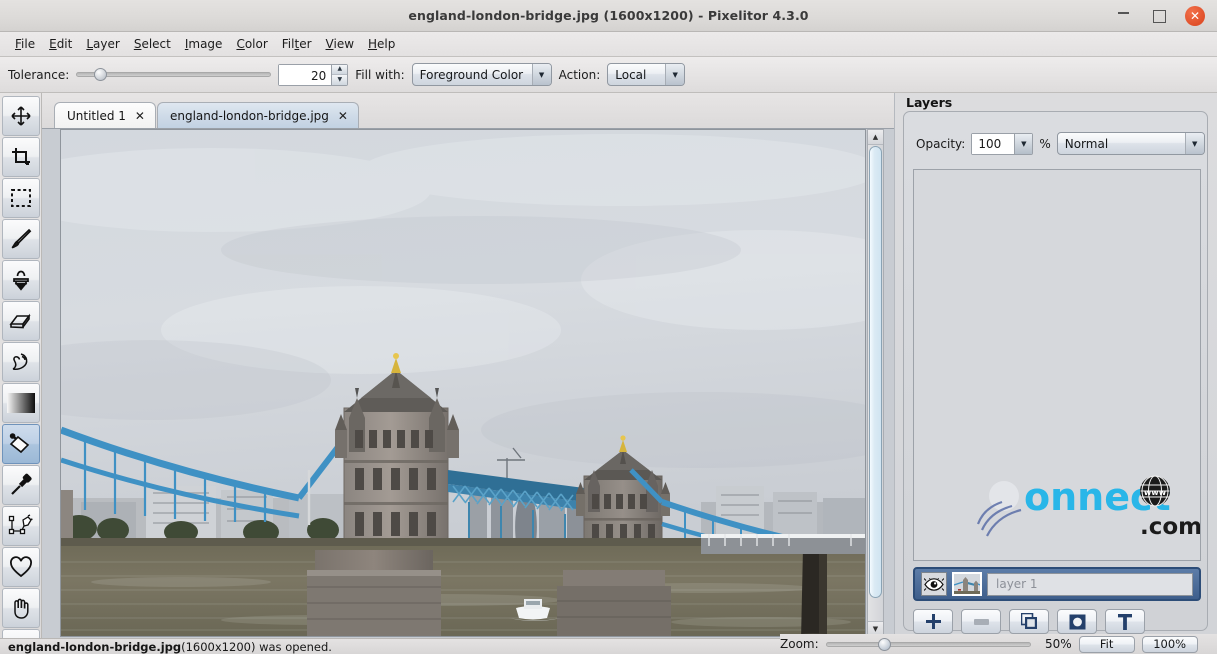 The image size is (1217, 654). Describe the element at coordinates (875, 372) in the screenshot. I see `scrollbar-thumb` at that location.